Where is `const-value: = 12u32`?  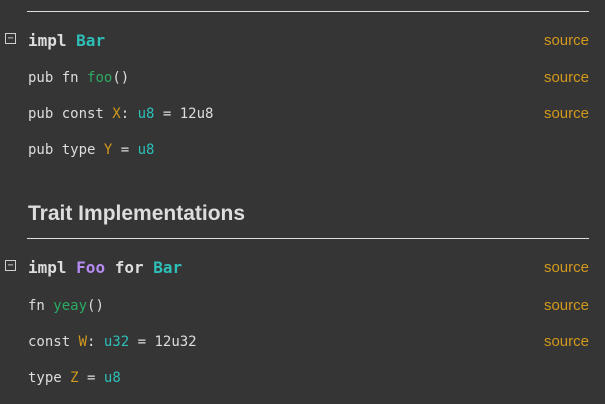
const-value: = 12u32 is located at coordinates (163, 342).